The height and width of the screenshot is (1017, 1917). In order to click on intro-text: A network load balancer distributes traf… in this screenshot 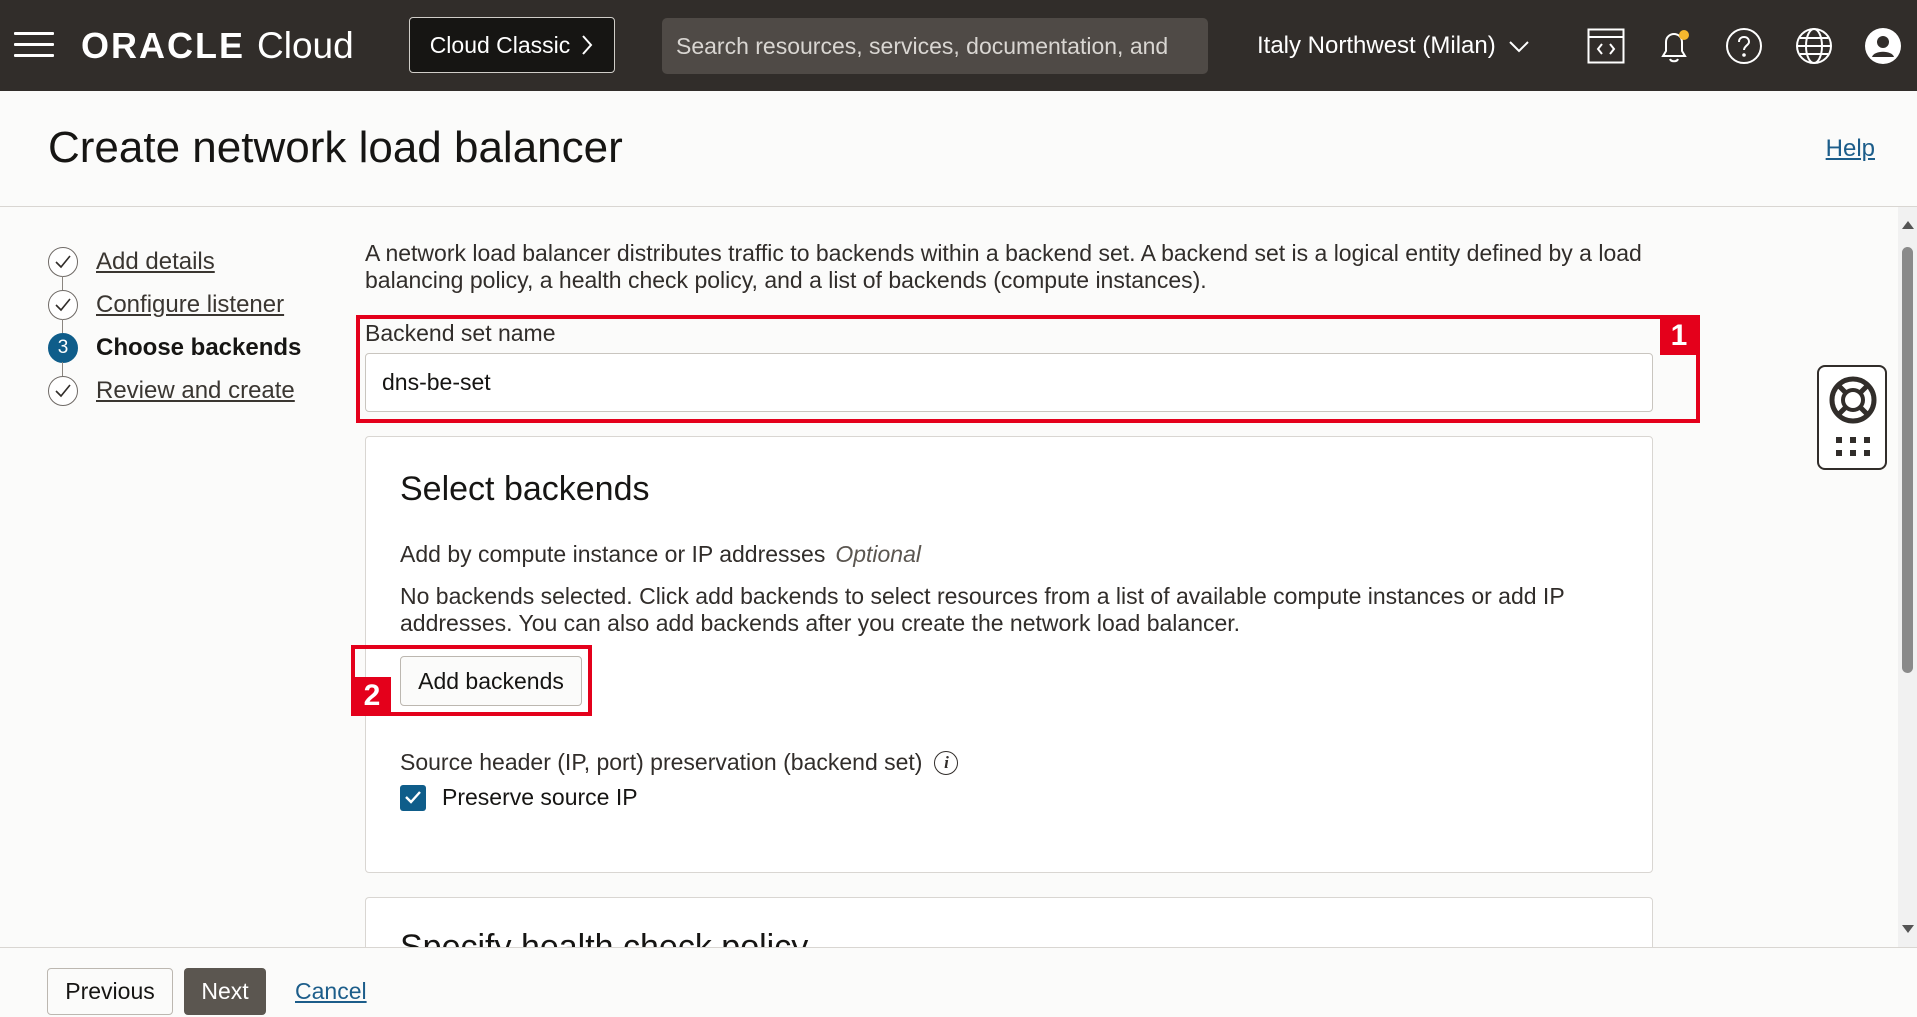, I will do `click(1003, 266)`.